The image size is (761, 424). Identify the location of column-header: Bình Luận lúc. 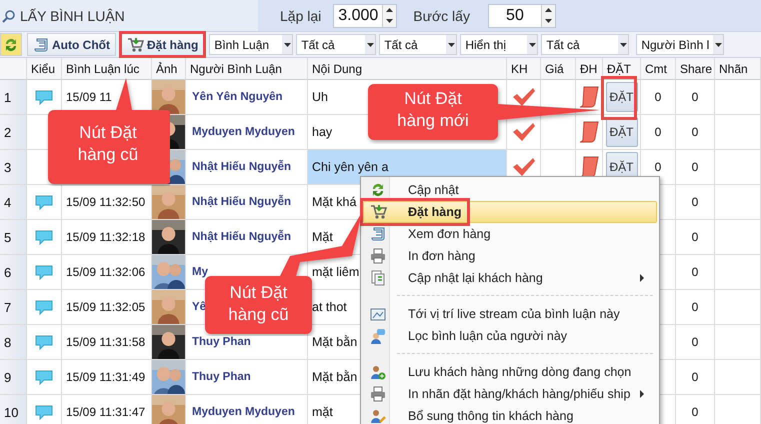
(107, 69).